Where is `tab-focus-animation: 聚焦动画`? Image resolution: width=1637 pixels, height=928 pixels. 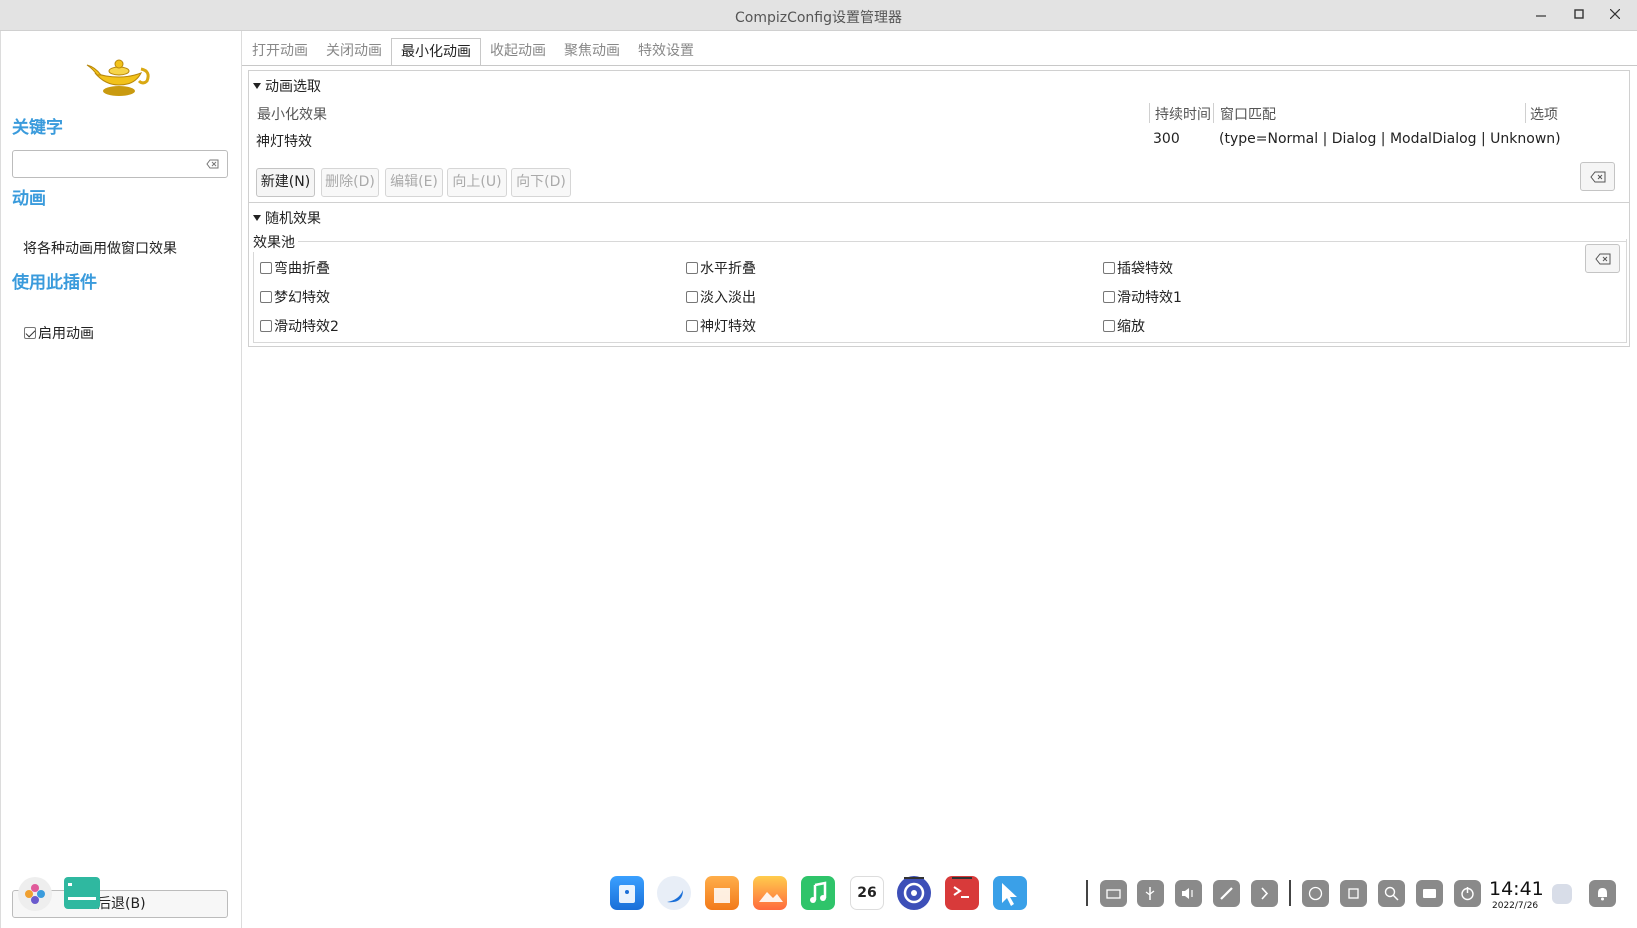
tab-focus-animation: 聚焦动画 is located at coordinates (592, 52).